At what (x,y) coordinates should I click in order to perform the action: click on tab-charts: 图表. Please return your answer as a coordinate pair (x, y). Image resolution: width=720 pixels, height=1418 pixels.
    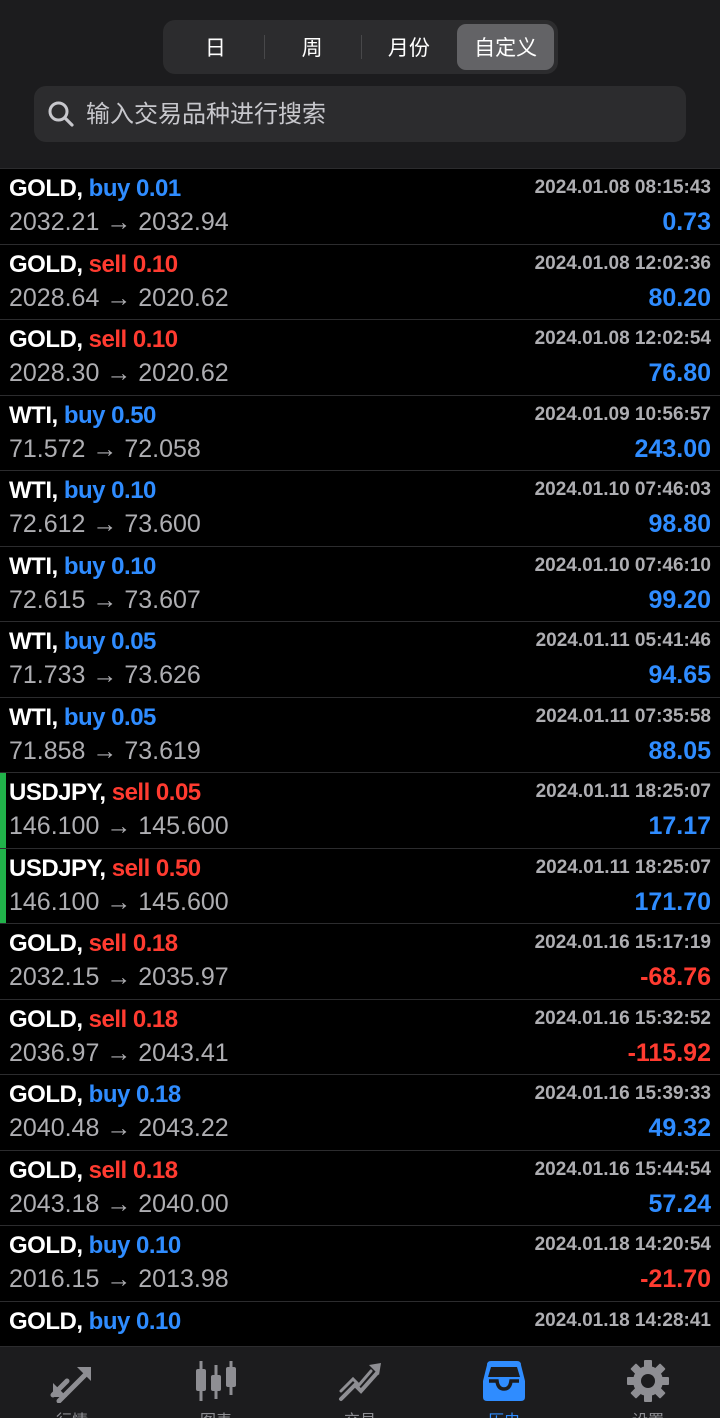
    Looking at the image, I should click on (216, 1382).